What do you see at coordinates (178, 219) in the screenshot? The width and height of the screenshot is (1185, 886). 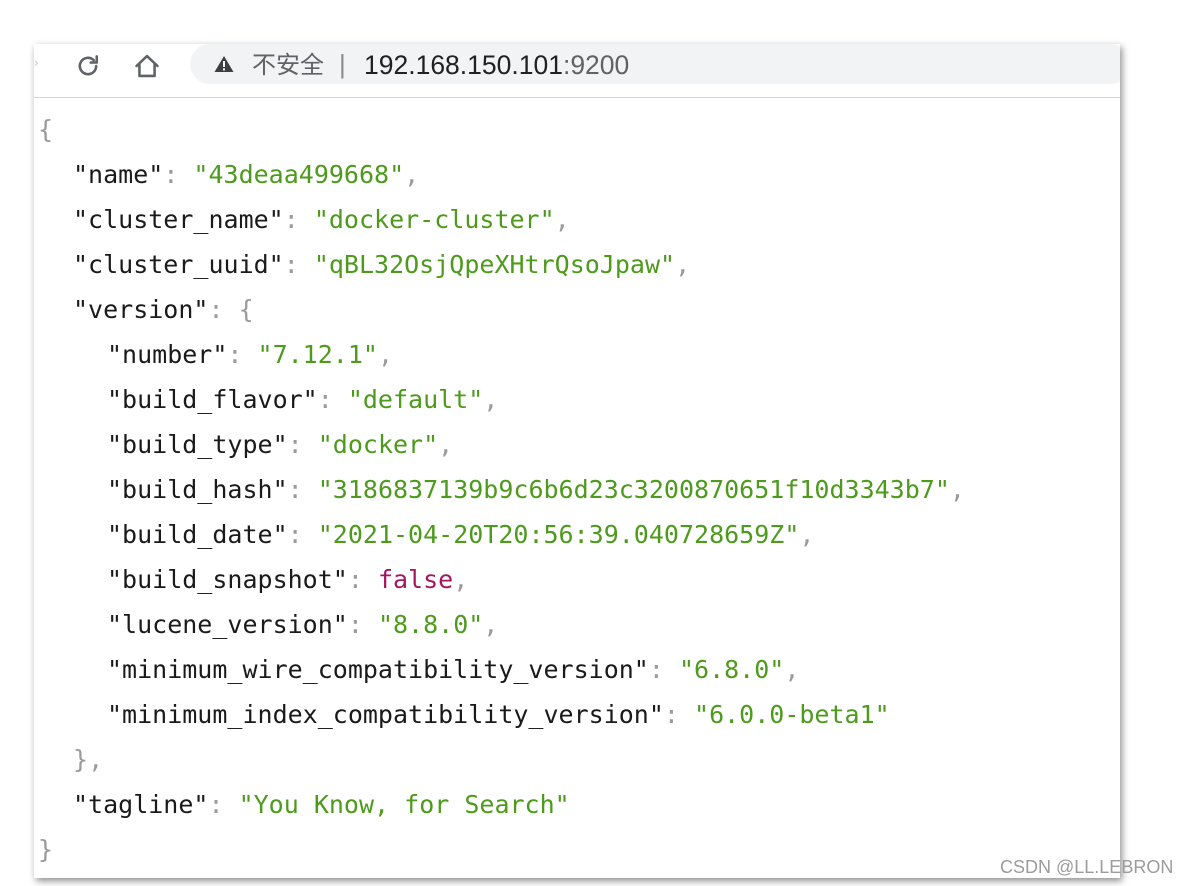 I see `json-key: "cluster_name"` at bounding box center [178, 219].